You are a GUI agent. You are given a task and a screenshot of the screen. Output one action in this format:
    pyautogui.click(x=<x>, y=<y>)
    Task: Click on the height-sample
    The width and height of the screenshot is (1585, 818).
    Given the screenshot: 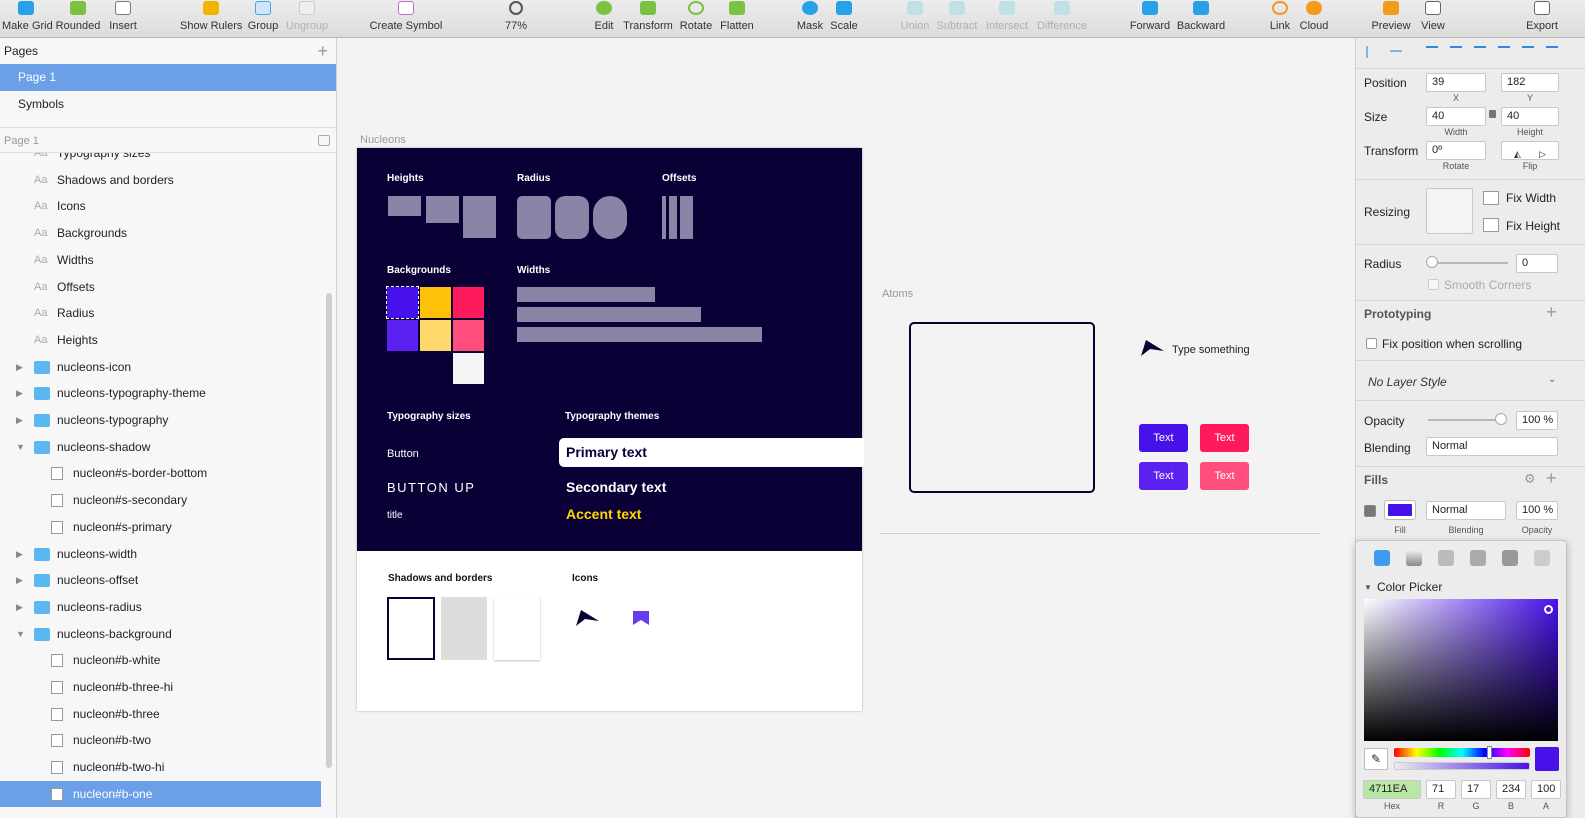 What is the action you would take?
    pyautogui.click(x=404, y=206)
    